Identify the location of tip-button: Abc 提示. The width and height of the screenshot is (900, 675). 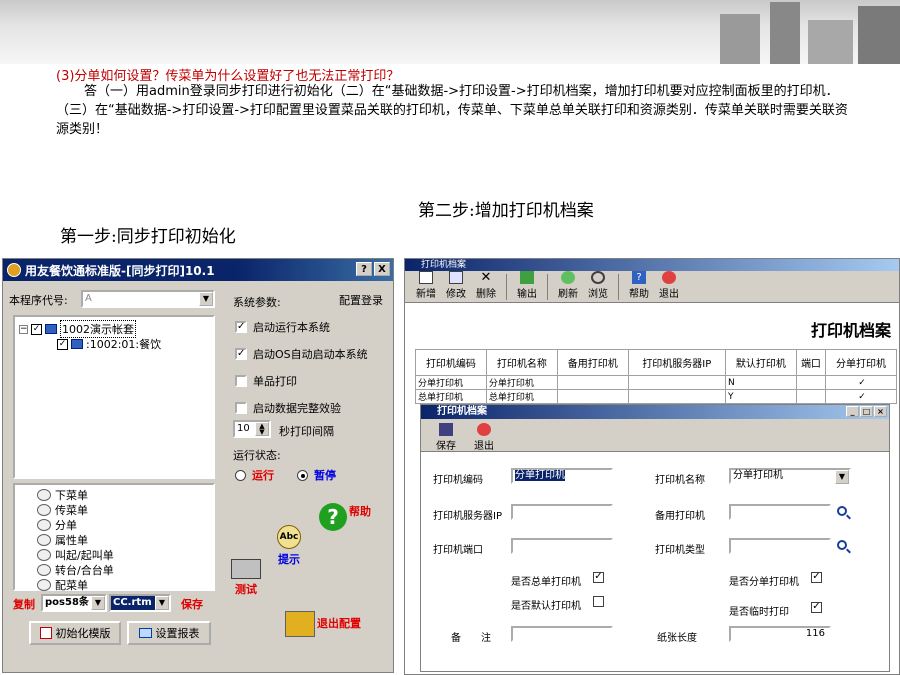
(289, 546).